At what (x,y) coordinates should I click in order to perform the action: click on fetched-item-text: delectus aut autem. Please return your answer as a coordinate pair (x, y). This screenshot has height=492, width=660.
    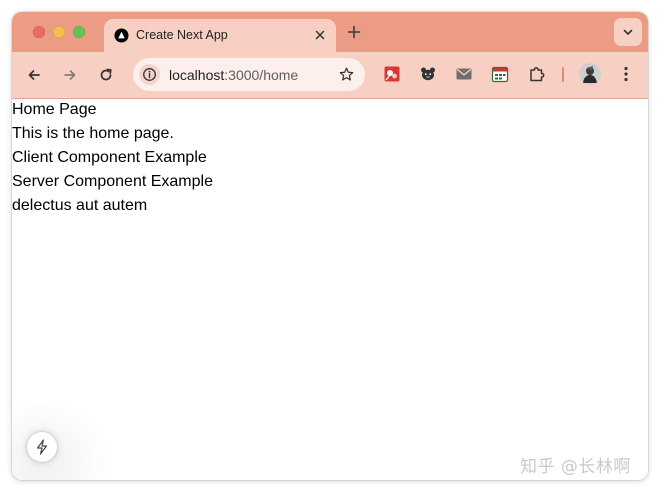
    Looking at the image, I should click on (80, 205).